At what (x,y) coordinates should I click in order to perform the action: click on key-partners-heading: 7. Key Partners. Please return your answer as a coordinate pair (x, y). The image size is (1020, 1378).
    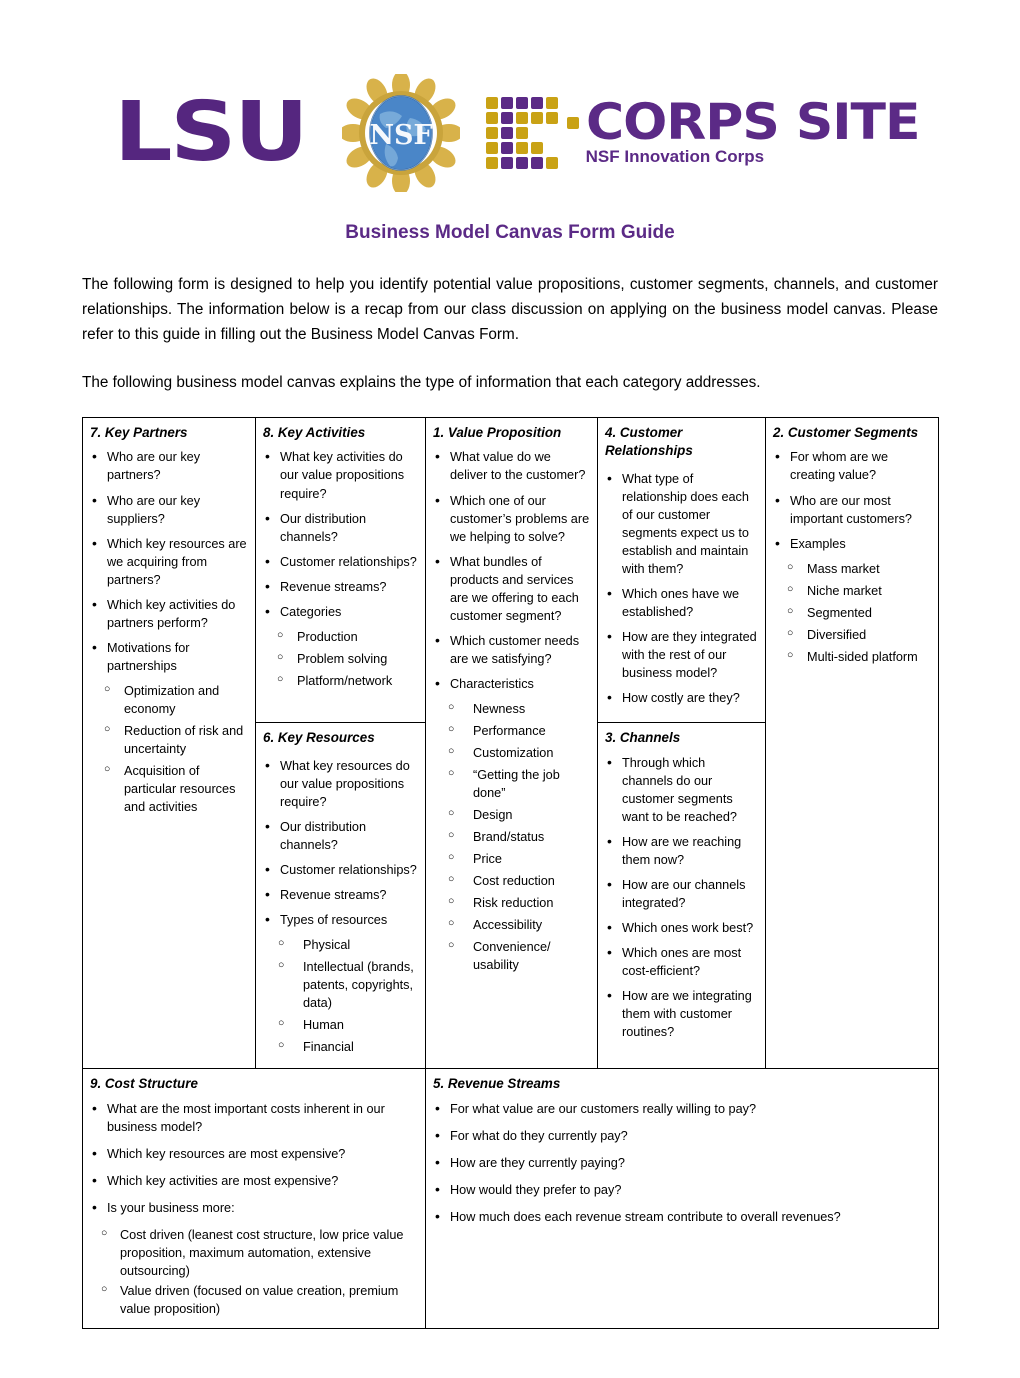
    Looking at the image, I should click on (139, 432).